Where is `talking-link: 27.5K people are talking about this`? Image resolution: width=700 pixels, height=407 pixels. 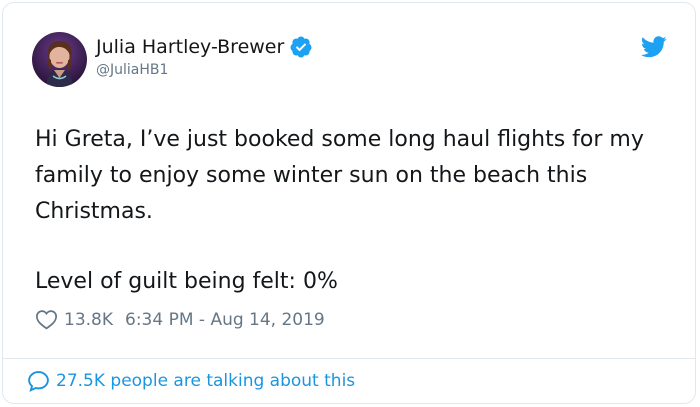 talking-link: 27.5K people are talking about this is located at coordinates (191, 381).